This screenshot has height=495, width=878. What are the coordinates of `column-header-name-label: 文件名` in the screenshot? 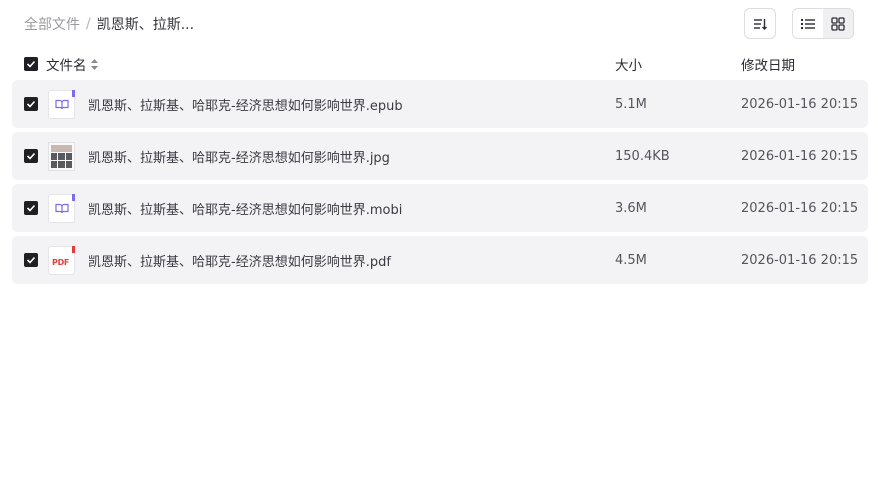 It's located at (66, 66).